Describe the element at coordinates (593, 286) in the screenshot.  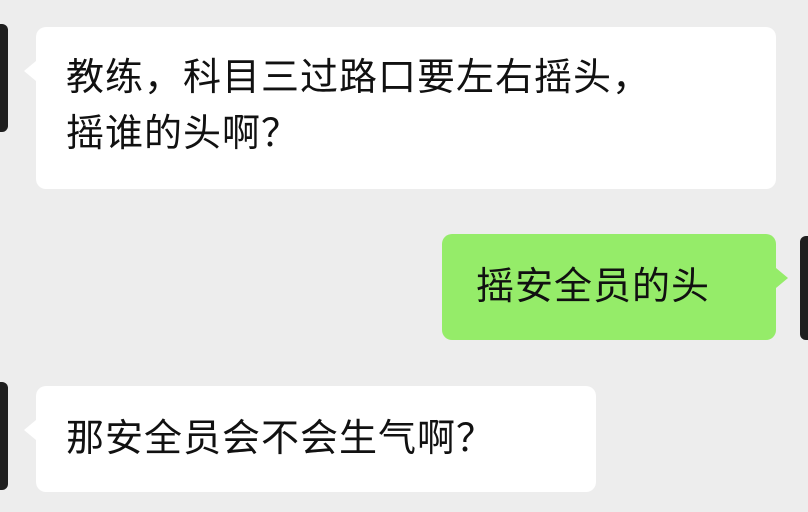
I see `message-text-line: 摇安全员的头` at that location.